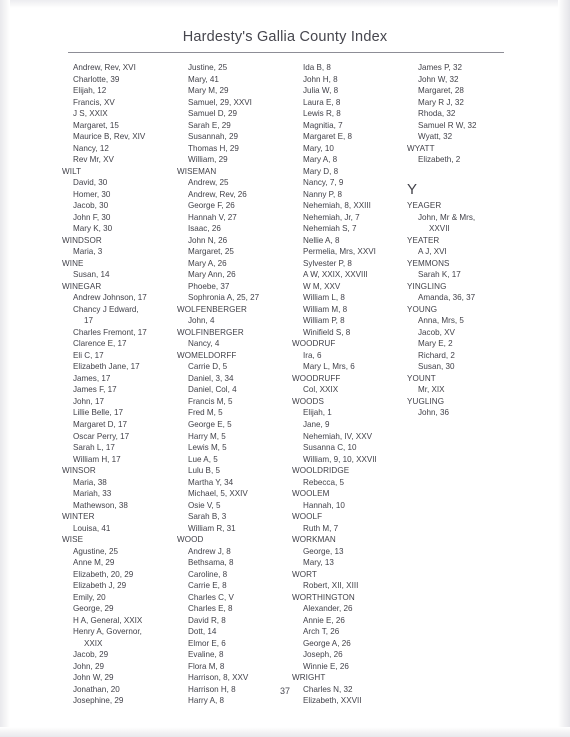 The width and height of the screenshot is (570, 737). Describe the element at coordinates (211, 206) in the screenshot. I see `given-name-entry: George F, 26` at that location.